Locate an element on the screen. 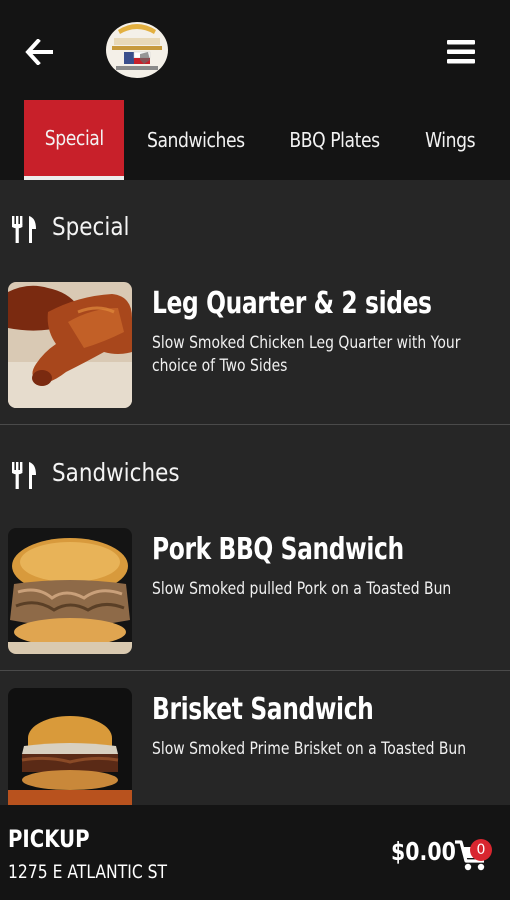  item-image-chicken is located at coordinates (70, 345).